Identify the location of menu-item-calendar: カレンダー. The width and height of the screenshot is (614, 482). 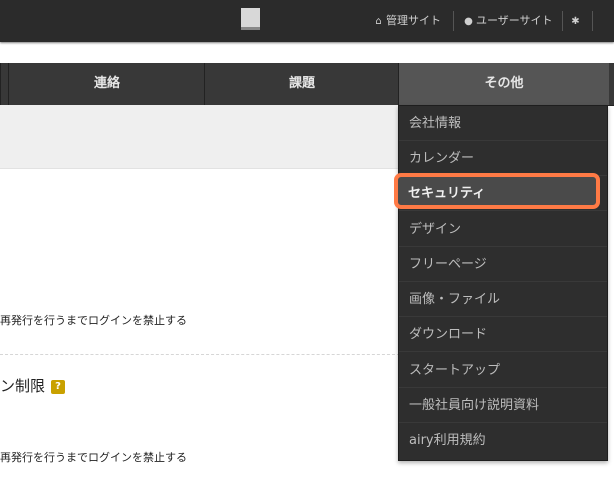
(503, 158).